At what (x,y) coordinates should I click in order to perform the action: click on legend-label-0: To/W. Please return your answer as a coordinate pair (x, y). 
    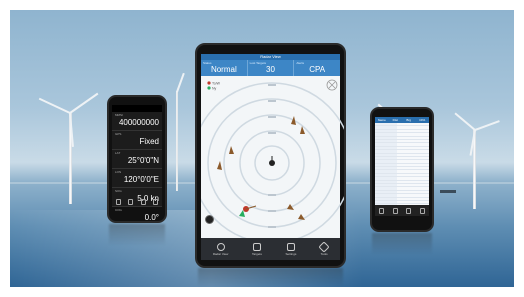
    Looking at the image, I should click on (216, 83).